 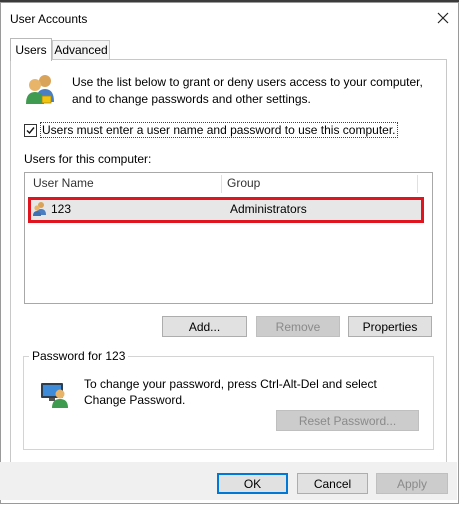 I want to click on require-login-checkbox, so click(x=30, y=130).